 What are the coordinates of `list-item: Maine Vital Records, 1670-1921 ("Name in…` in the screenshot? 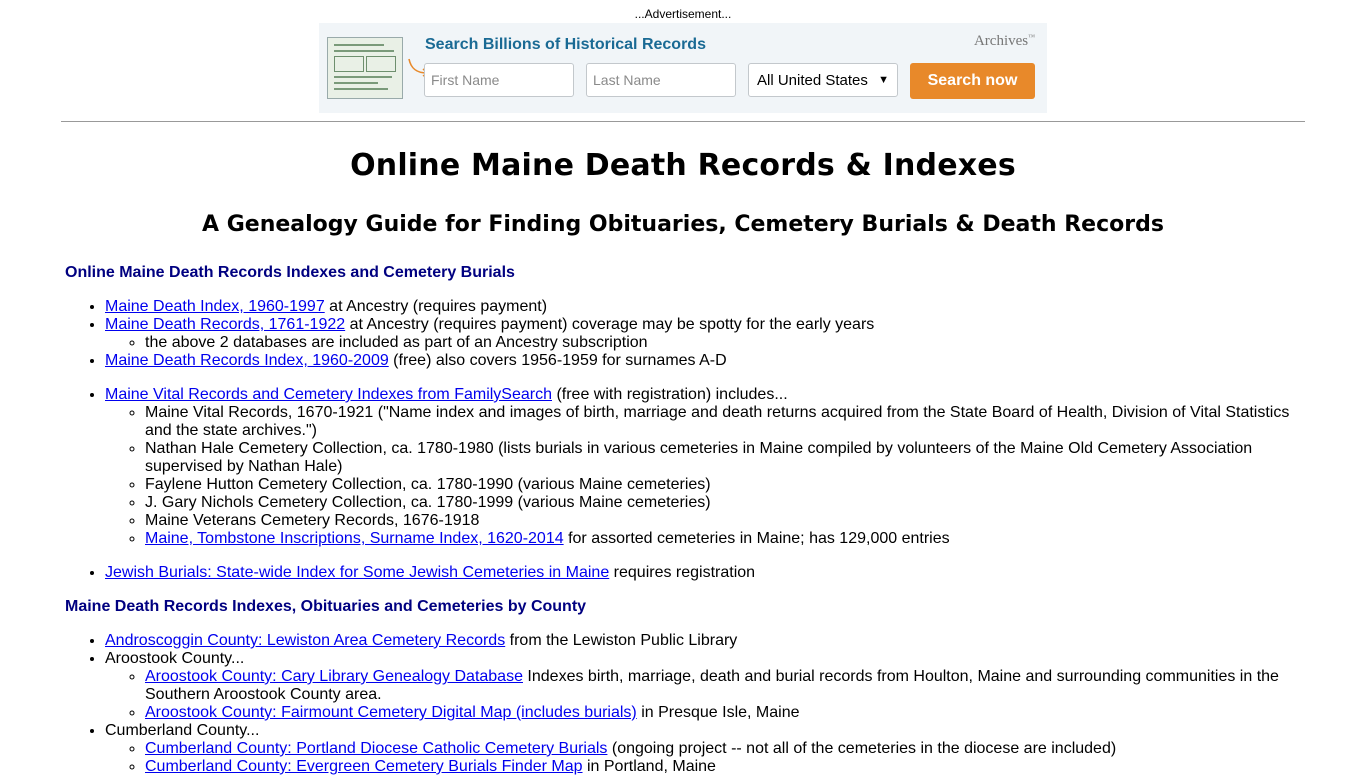 It's located at (725, 422).